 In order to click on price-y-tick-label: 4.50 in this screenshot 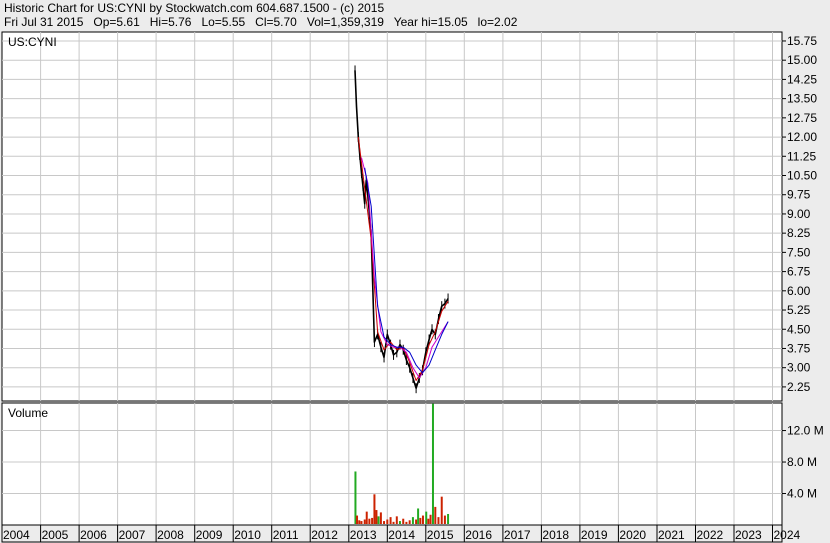, I will do `click(799, 329)`.